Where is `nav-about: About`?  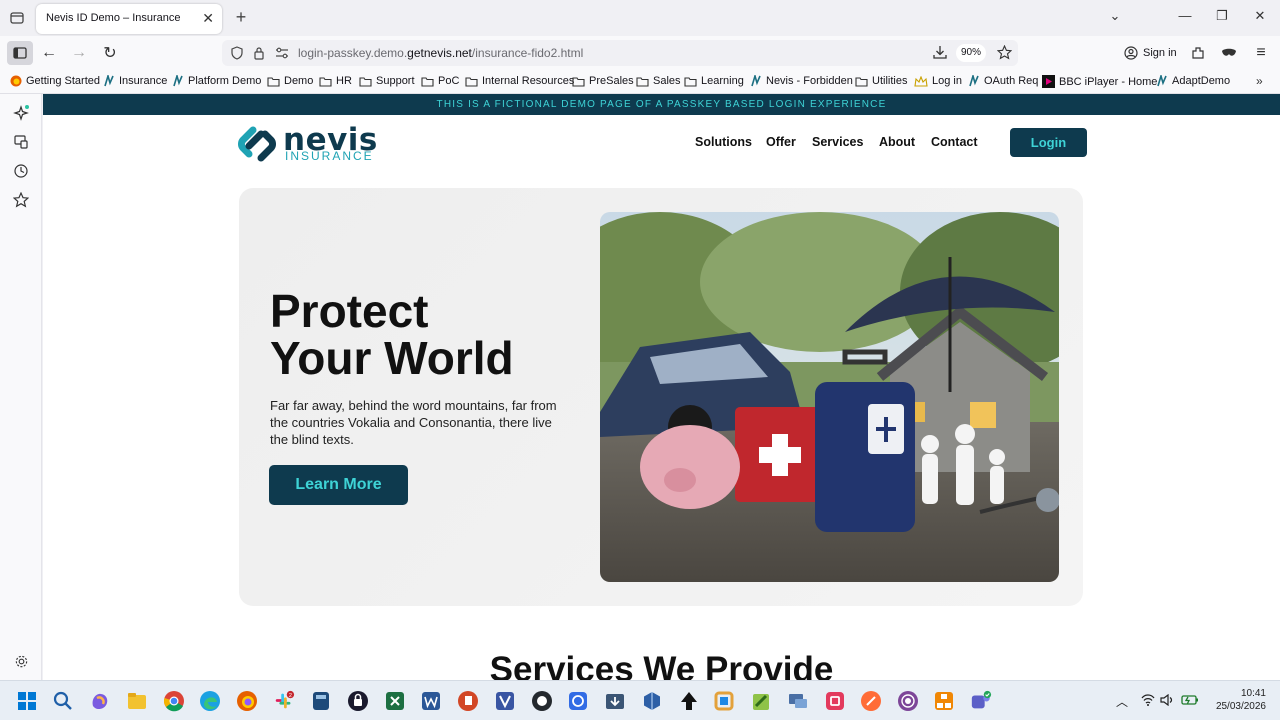
nav-about: About is located at coordinates (897, 142).